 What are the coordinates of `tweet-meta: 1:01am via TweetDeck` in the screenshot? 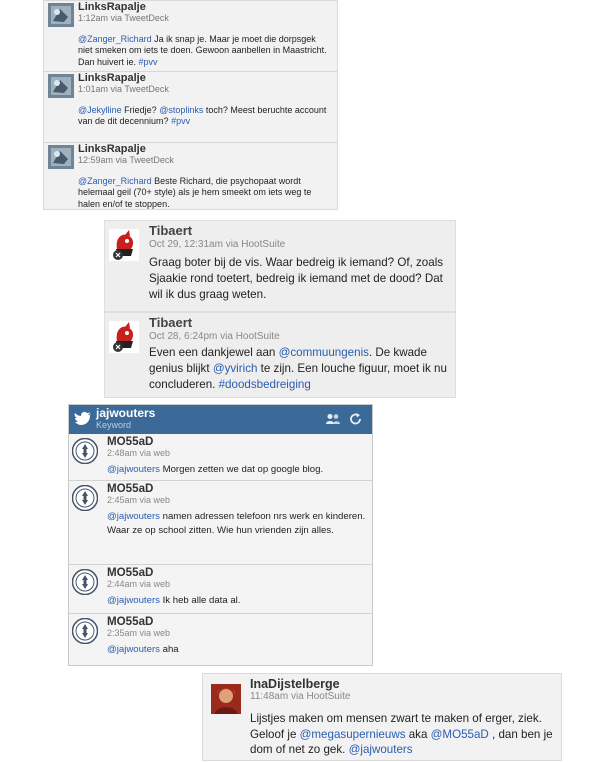 It's located at (123, 89).